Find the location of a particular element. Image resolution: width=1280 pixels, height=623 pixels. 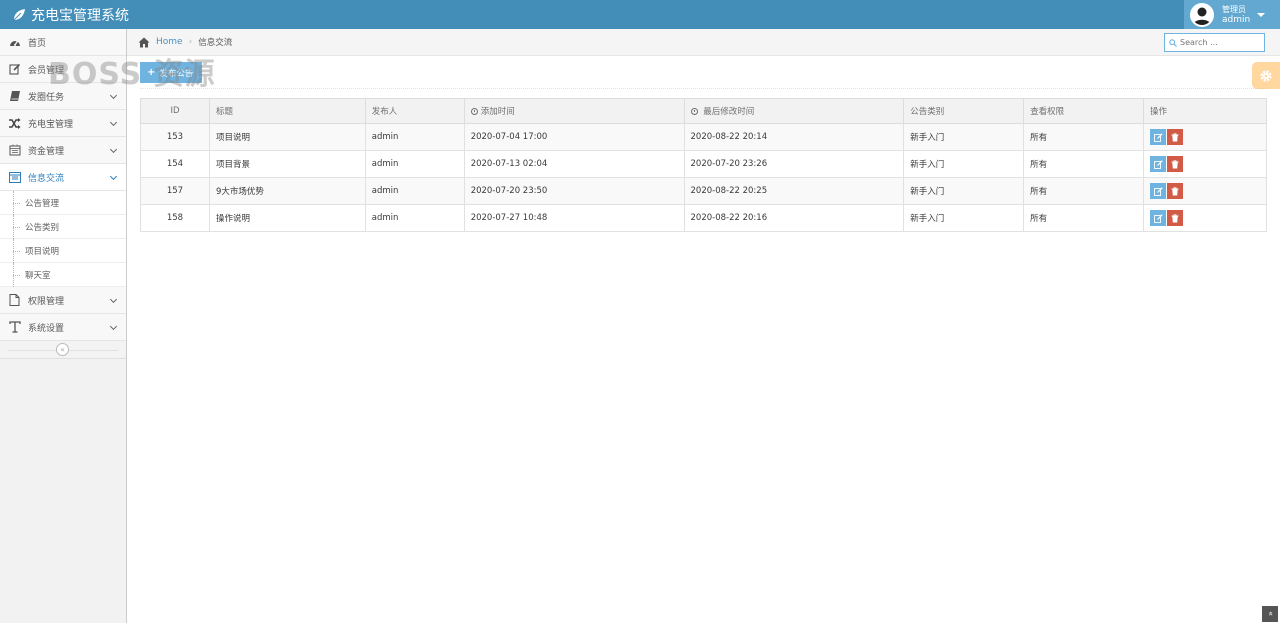

sidebar-item-label: 权限管理 is located at coordinates (46, 301).